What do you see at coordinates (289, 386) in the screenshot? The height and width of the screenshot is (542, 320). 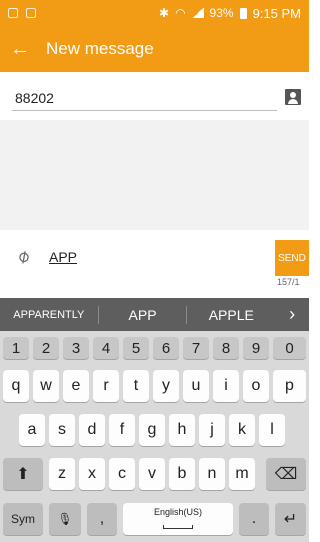 I see `key-p: p` at bounding box center [289, 386].